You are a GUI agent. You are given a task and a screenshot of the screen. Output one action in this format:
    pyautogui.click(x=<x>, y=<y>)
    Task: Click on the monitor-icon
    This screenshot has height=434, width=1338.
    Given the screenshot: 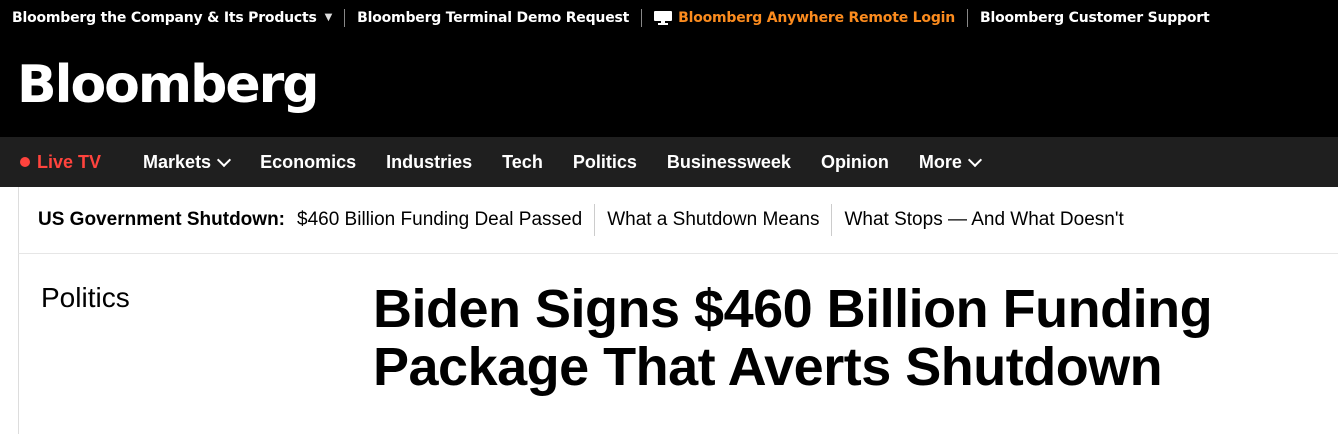 What is the action you would take?
    pyautogui.click(x=663, y=17)
    